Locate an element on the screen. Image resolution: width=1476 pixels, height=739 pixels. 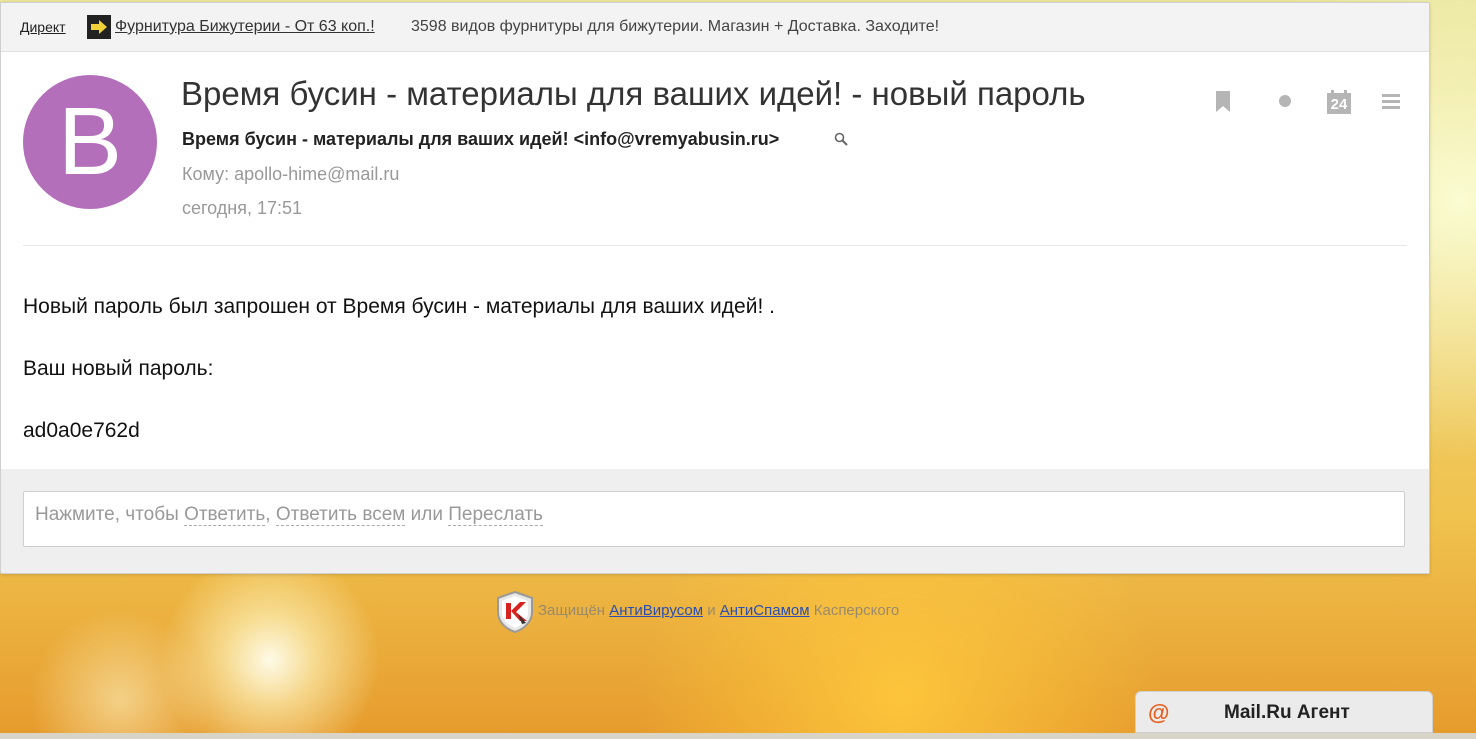
sender-avatar: B is located at coordinates (90, 142).